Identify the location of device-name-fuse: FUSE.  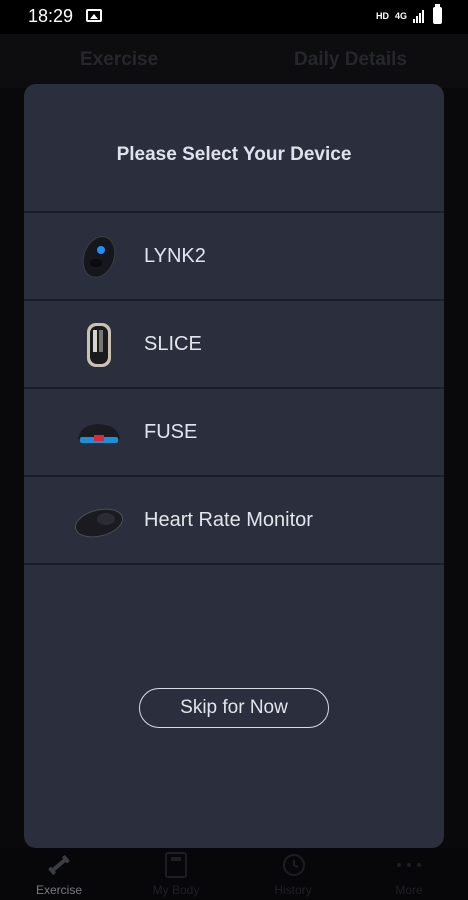
(171, 432).